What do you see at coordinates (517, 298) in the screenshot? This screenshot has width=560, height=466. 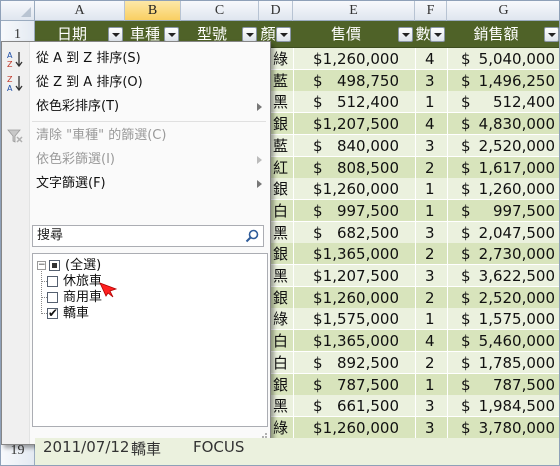 I see `sales-cell: 2,520,000` at bounding box center [517, 298].